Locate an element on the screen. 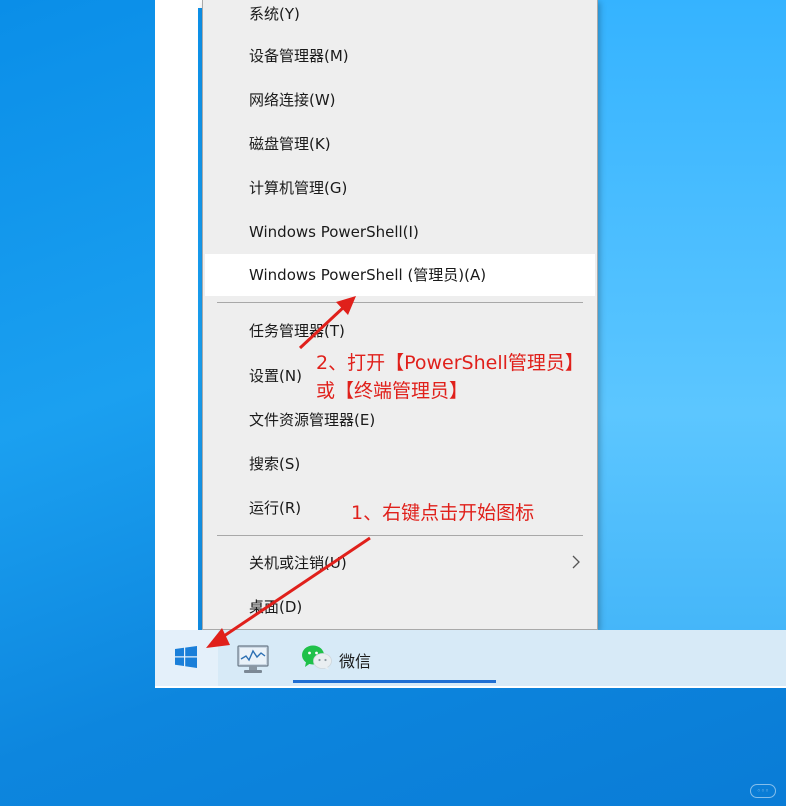  windows-logo-icon is located at coordinates (186, 657).